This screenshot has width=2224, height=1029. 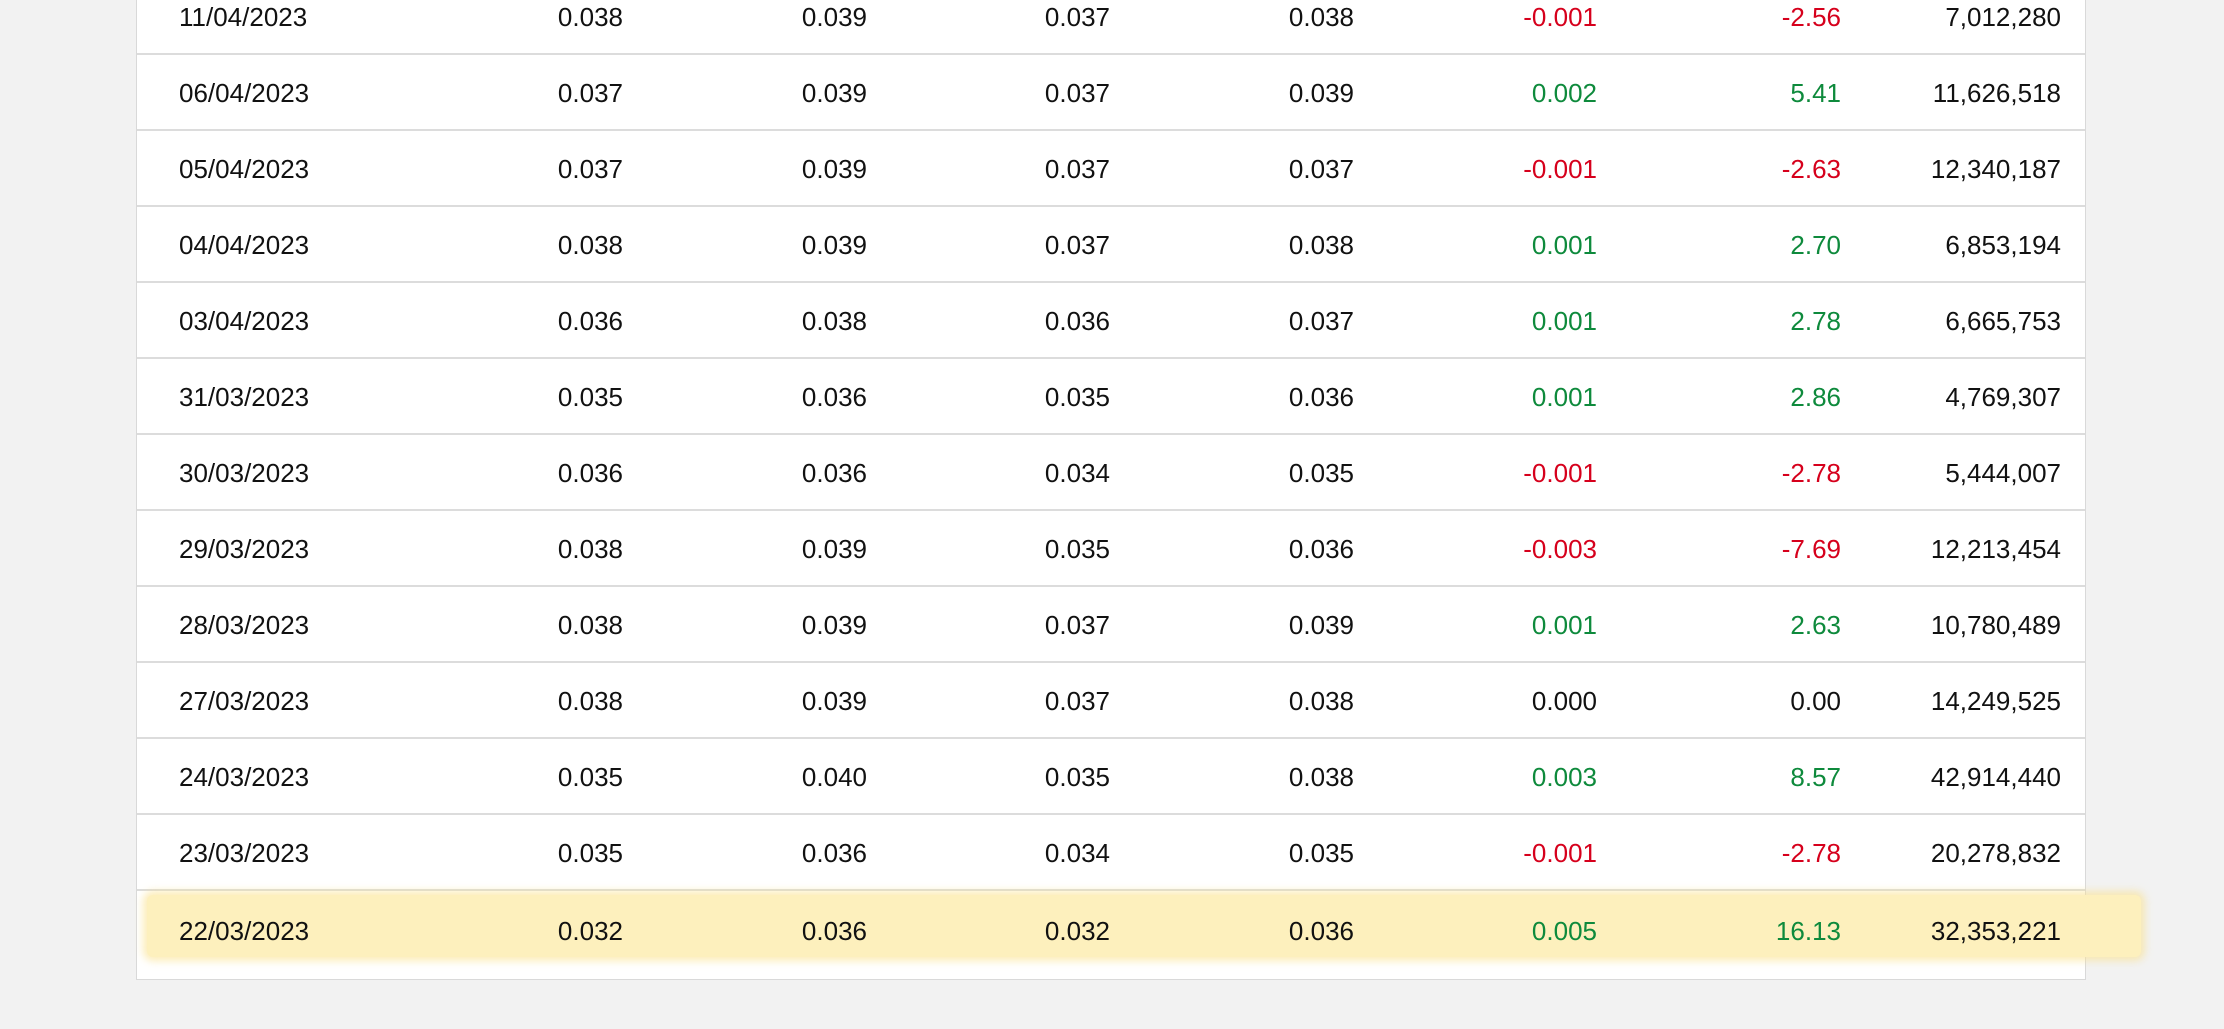 What do you see at coordinates (1811, 17) in the screenshot?
I see `change-percent-cell: -2.56` at bounding box center [1811, 17].